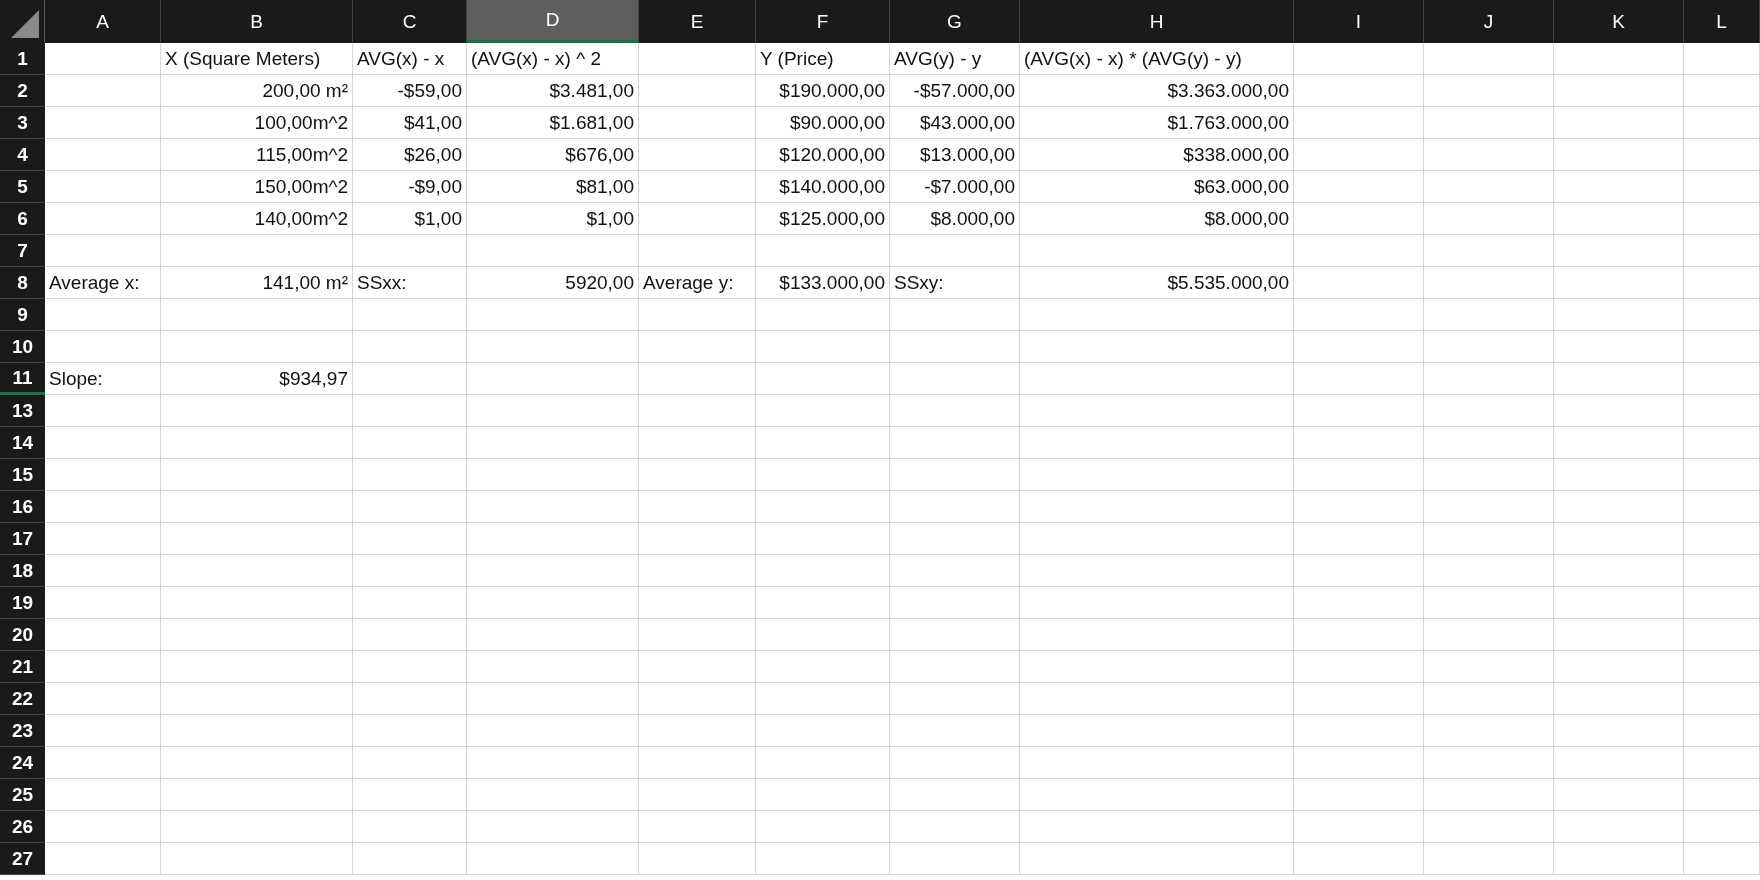 The width and height of the screenshot is (1760, 880). What do you see at coordinates (22, 411) in the screenshot?
I see `row-header: 13` at bounding box center [22, 411].